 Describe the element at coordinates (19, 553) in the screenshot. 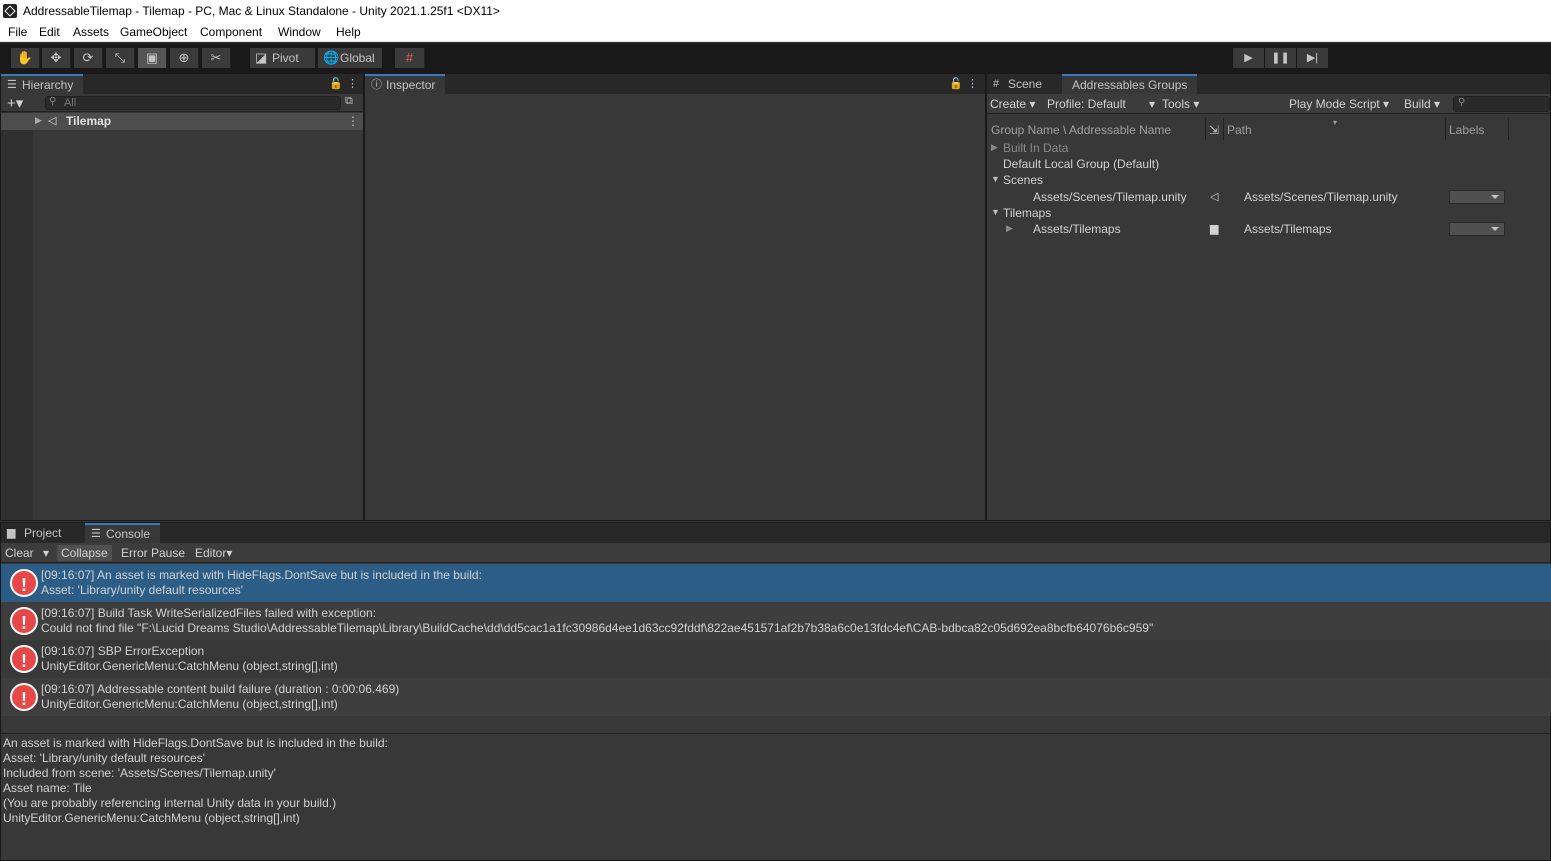

I see `clear-button: Clear` at that location.